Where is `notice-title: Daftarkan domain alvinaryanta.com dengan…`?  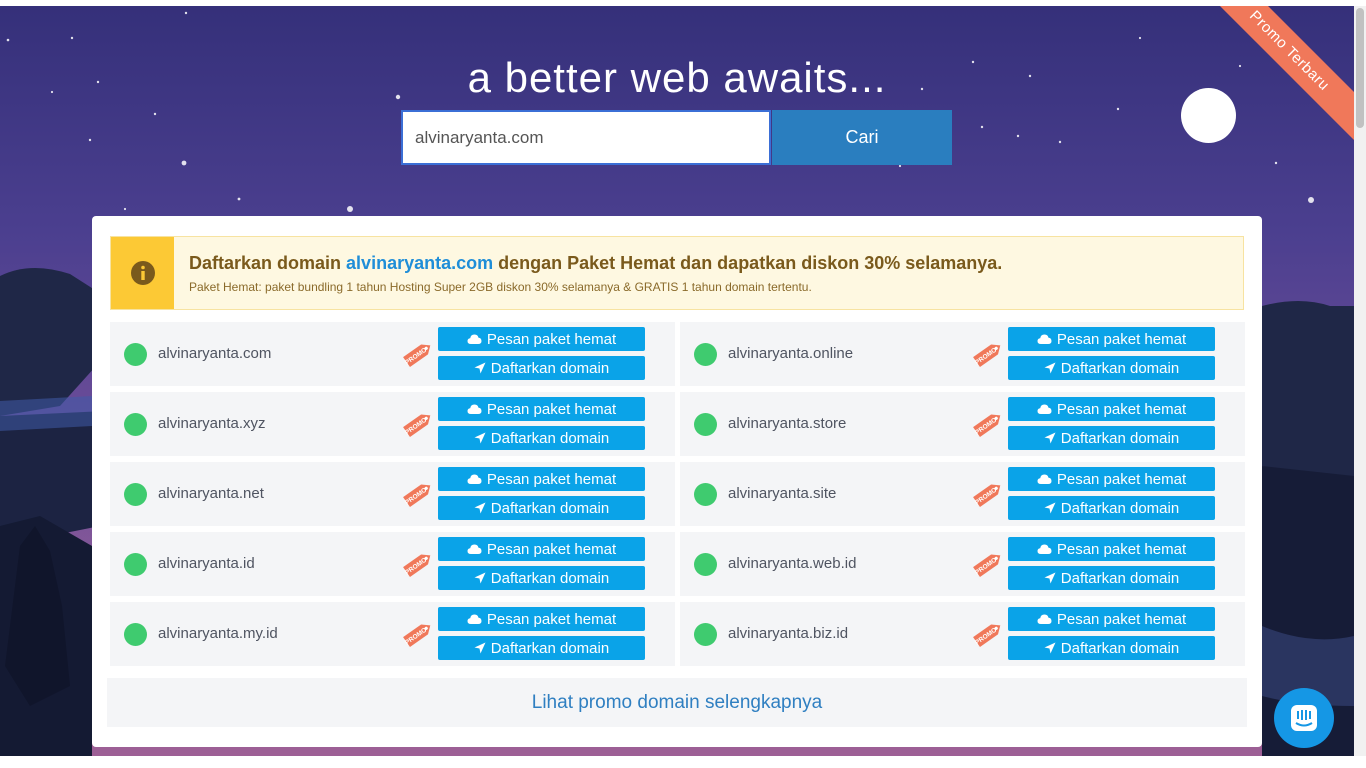 notice-title: Daftarkan domain alvinaryanta.com dengan… is located at coordinates (595, 263).